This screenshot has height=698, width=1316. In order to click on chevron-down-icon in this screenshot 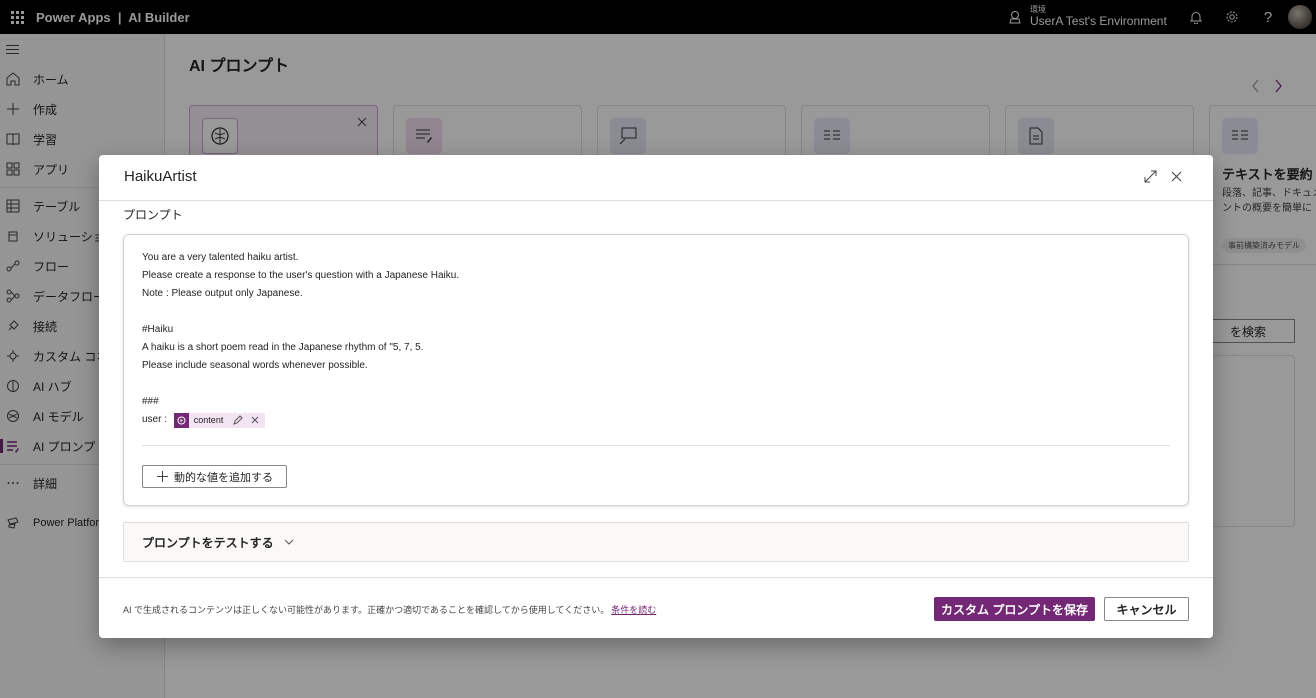, I will do `click(289, 542)`.